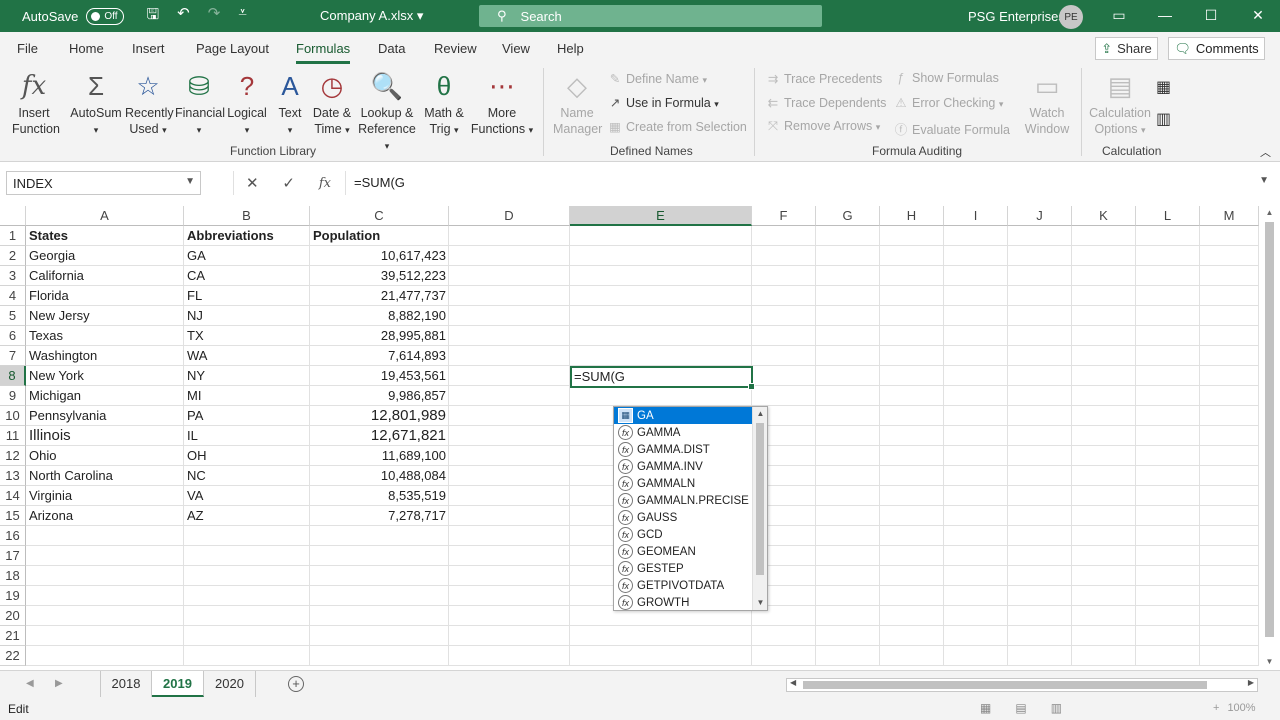 The image size is (1280, 720). Describe the element at coordinates (912, 216) in the screenshot. I see `column-header-h: H` at that location.